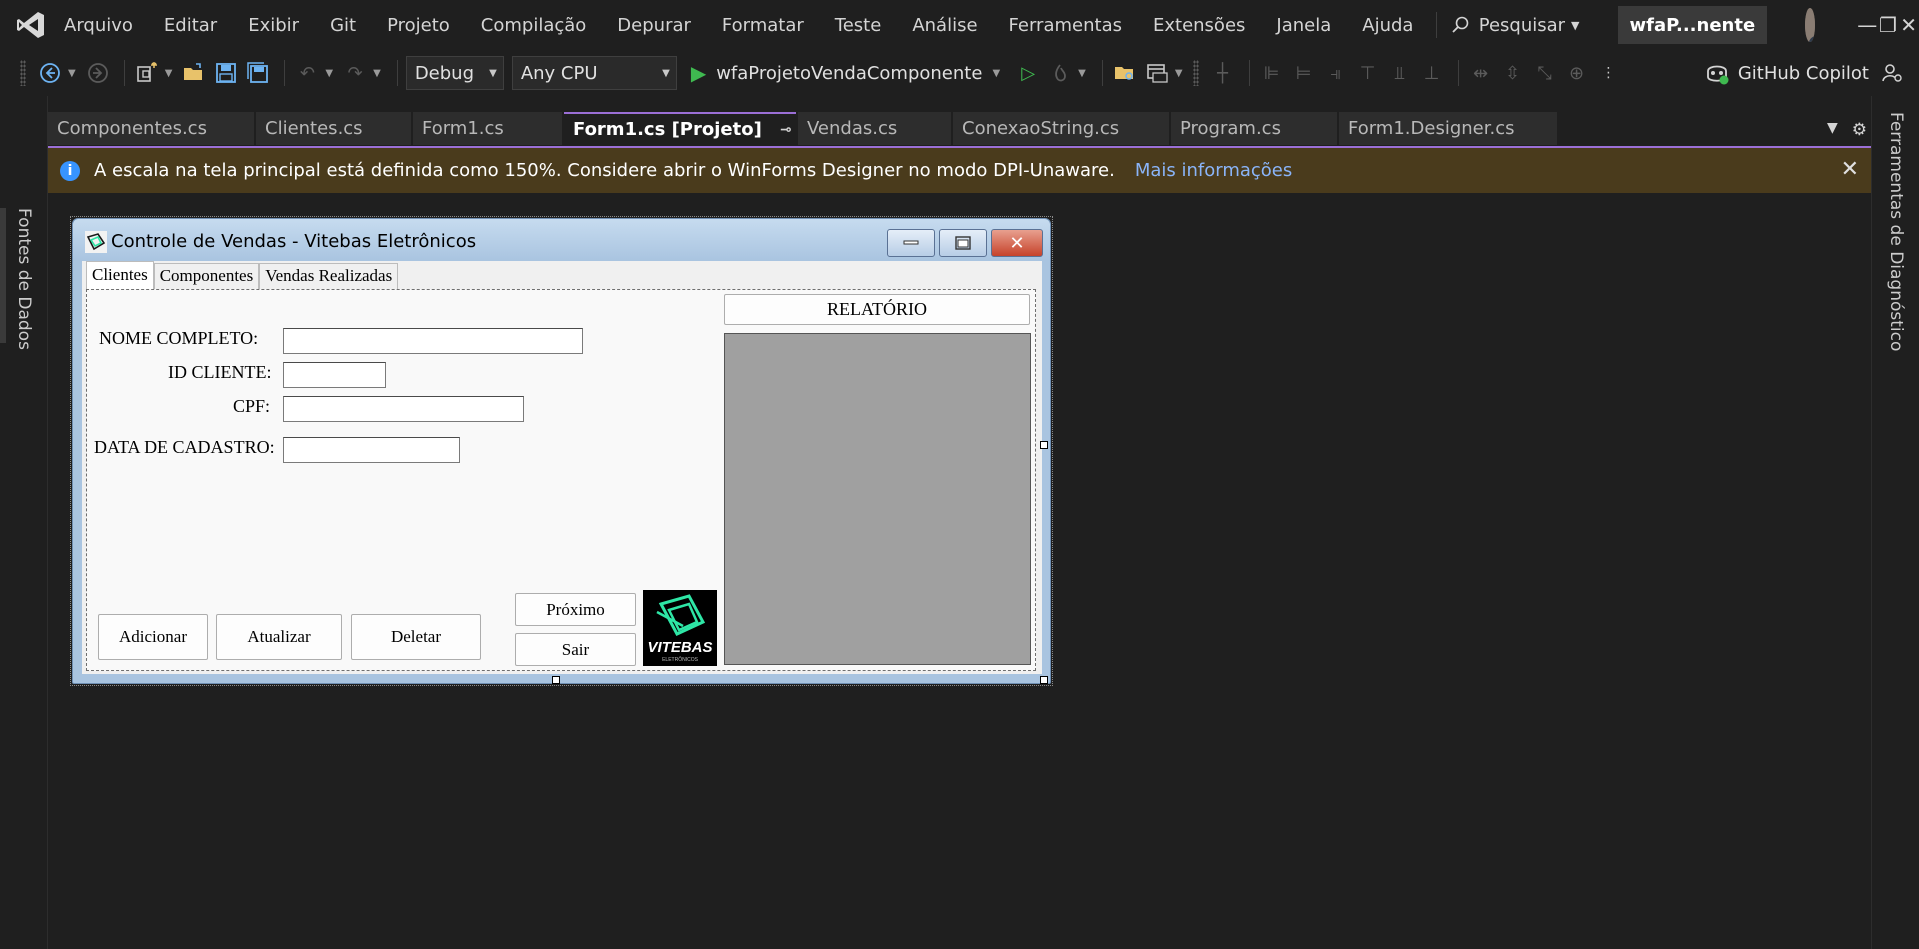 The height and width of the screenshot is (949, 1919). I want to click on tab-componentes-cs: Componentes.cs, so click(151, 128).